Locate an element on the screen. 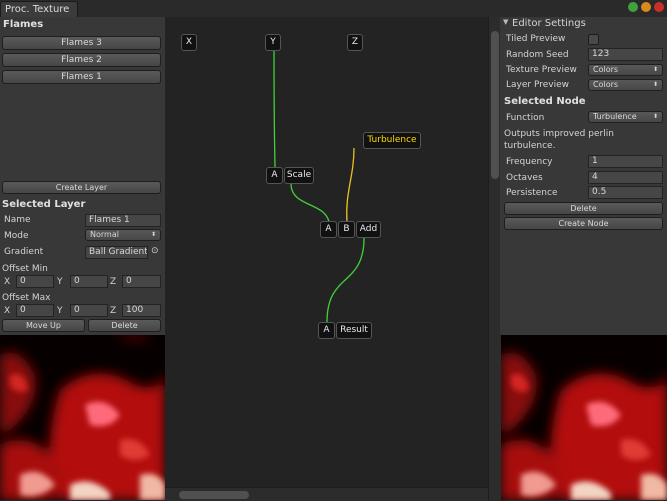 This screenshot has height=501, width=667. offset-min-y-field: 0 is located at coordinates (89, 281).